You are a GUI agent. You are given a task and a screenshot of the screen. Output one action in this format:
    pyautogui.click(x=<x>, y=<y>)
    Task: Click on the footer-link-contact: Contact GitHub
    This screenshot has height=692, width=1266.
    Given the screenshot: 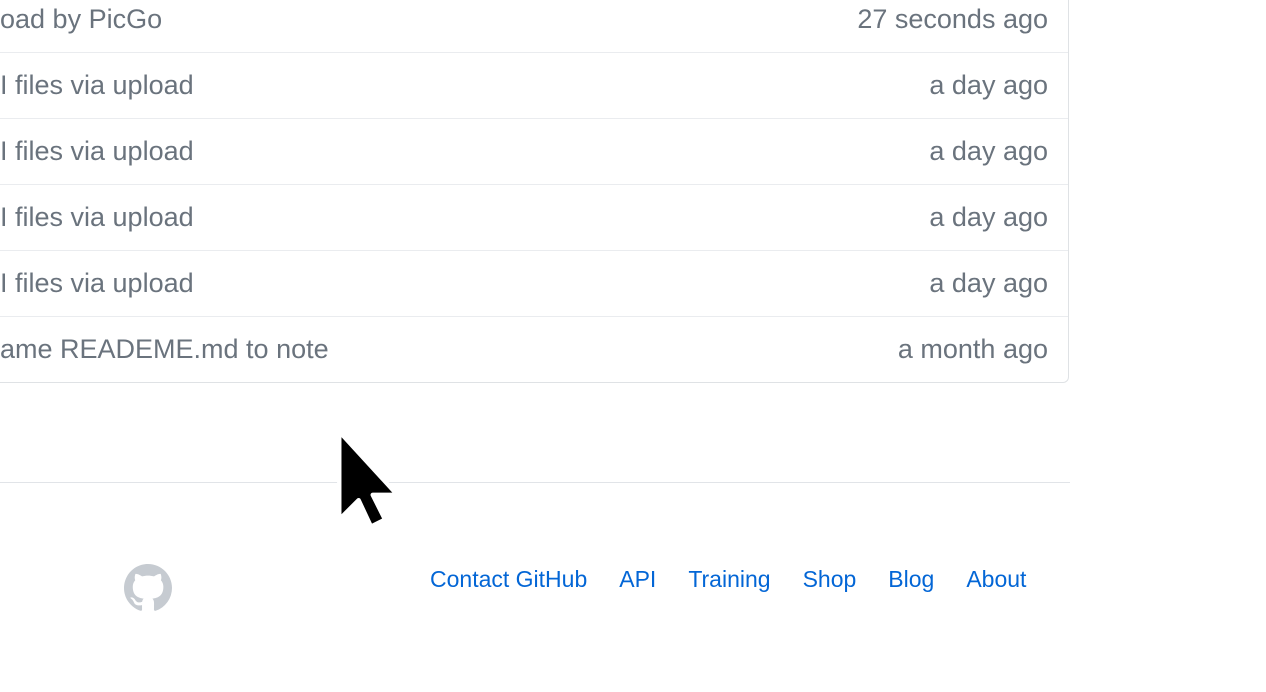 What is the action you would take?
    pyautogui.click(x=508, y=579)
    